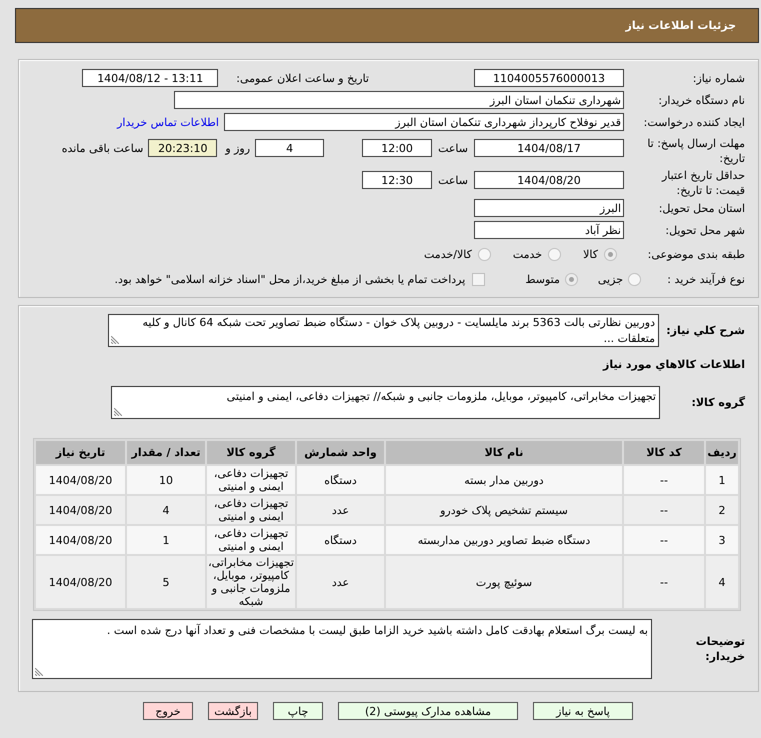  Describe the element at coordinates (719, 649) in the screenshot. I see `field-label: توضیحات خریدار:` at that location.